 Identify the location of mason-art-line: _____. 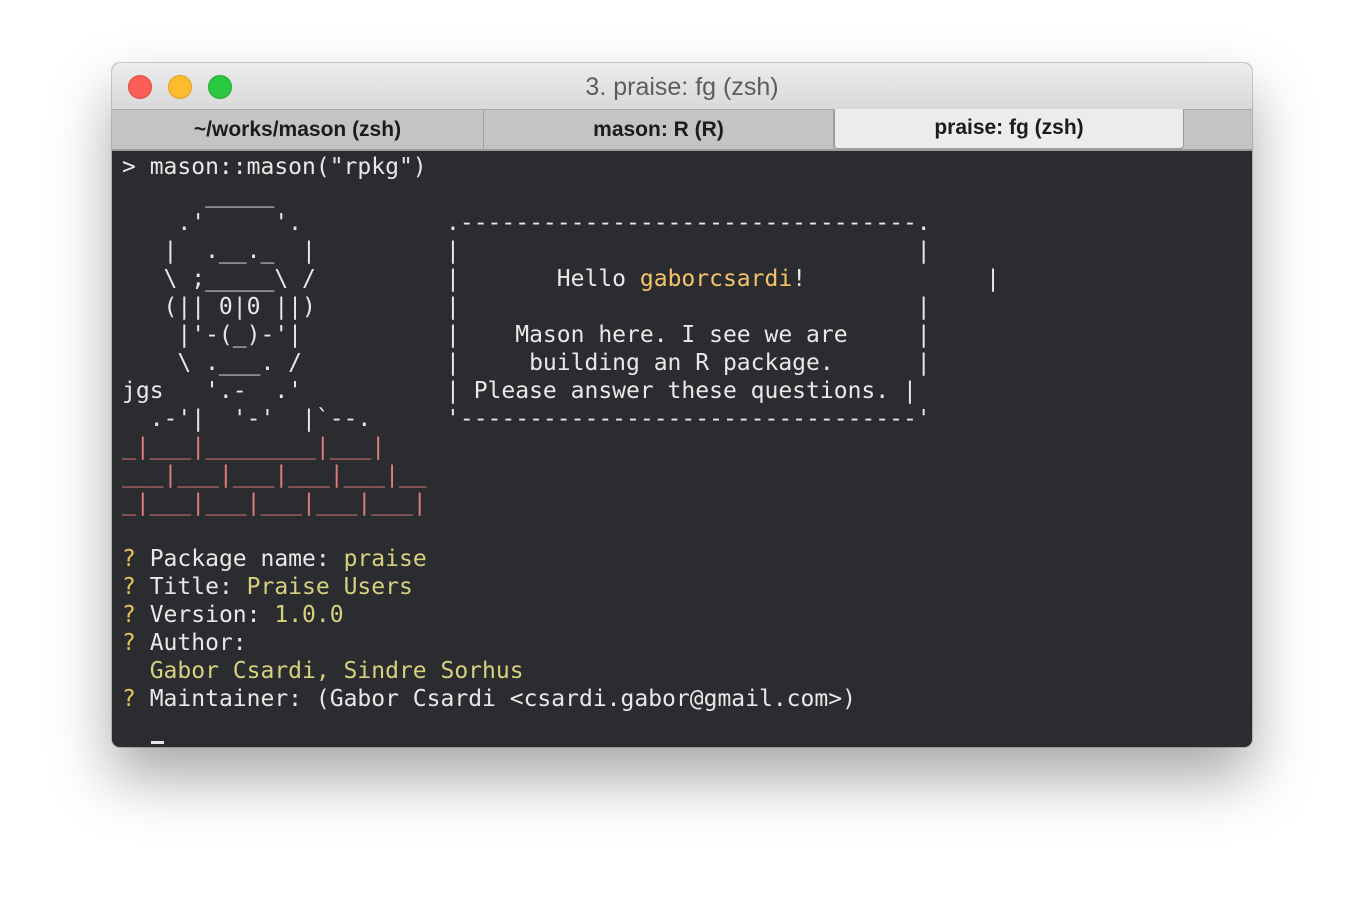
(198, 195).